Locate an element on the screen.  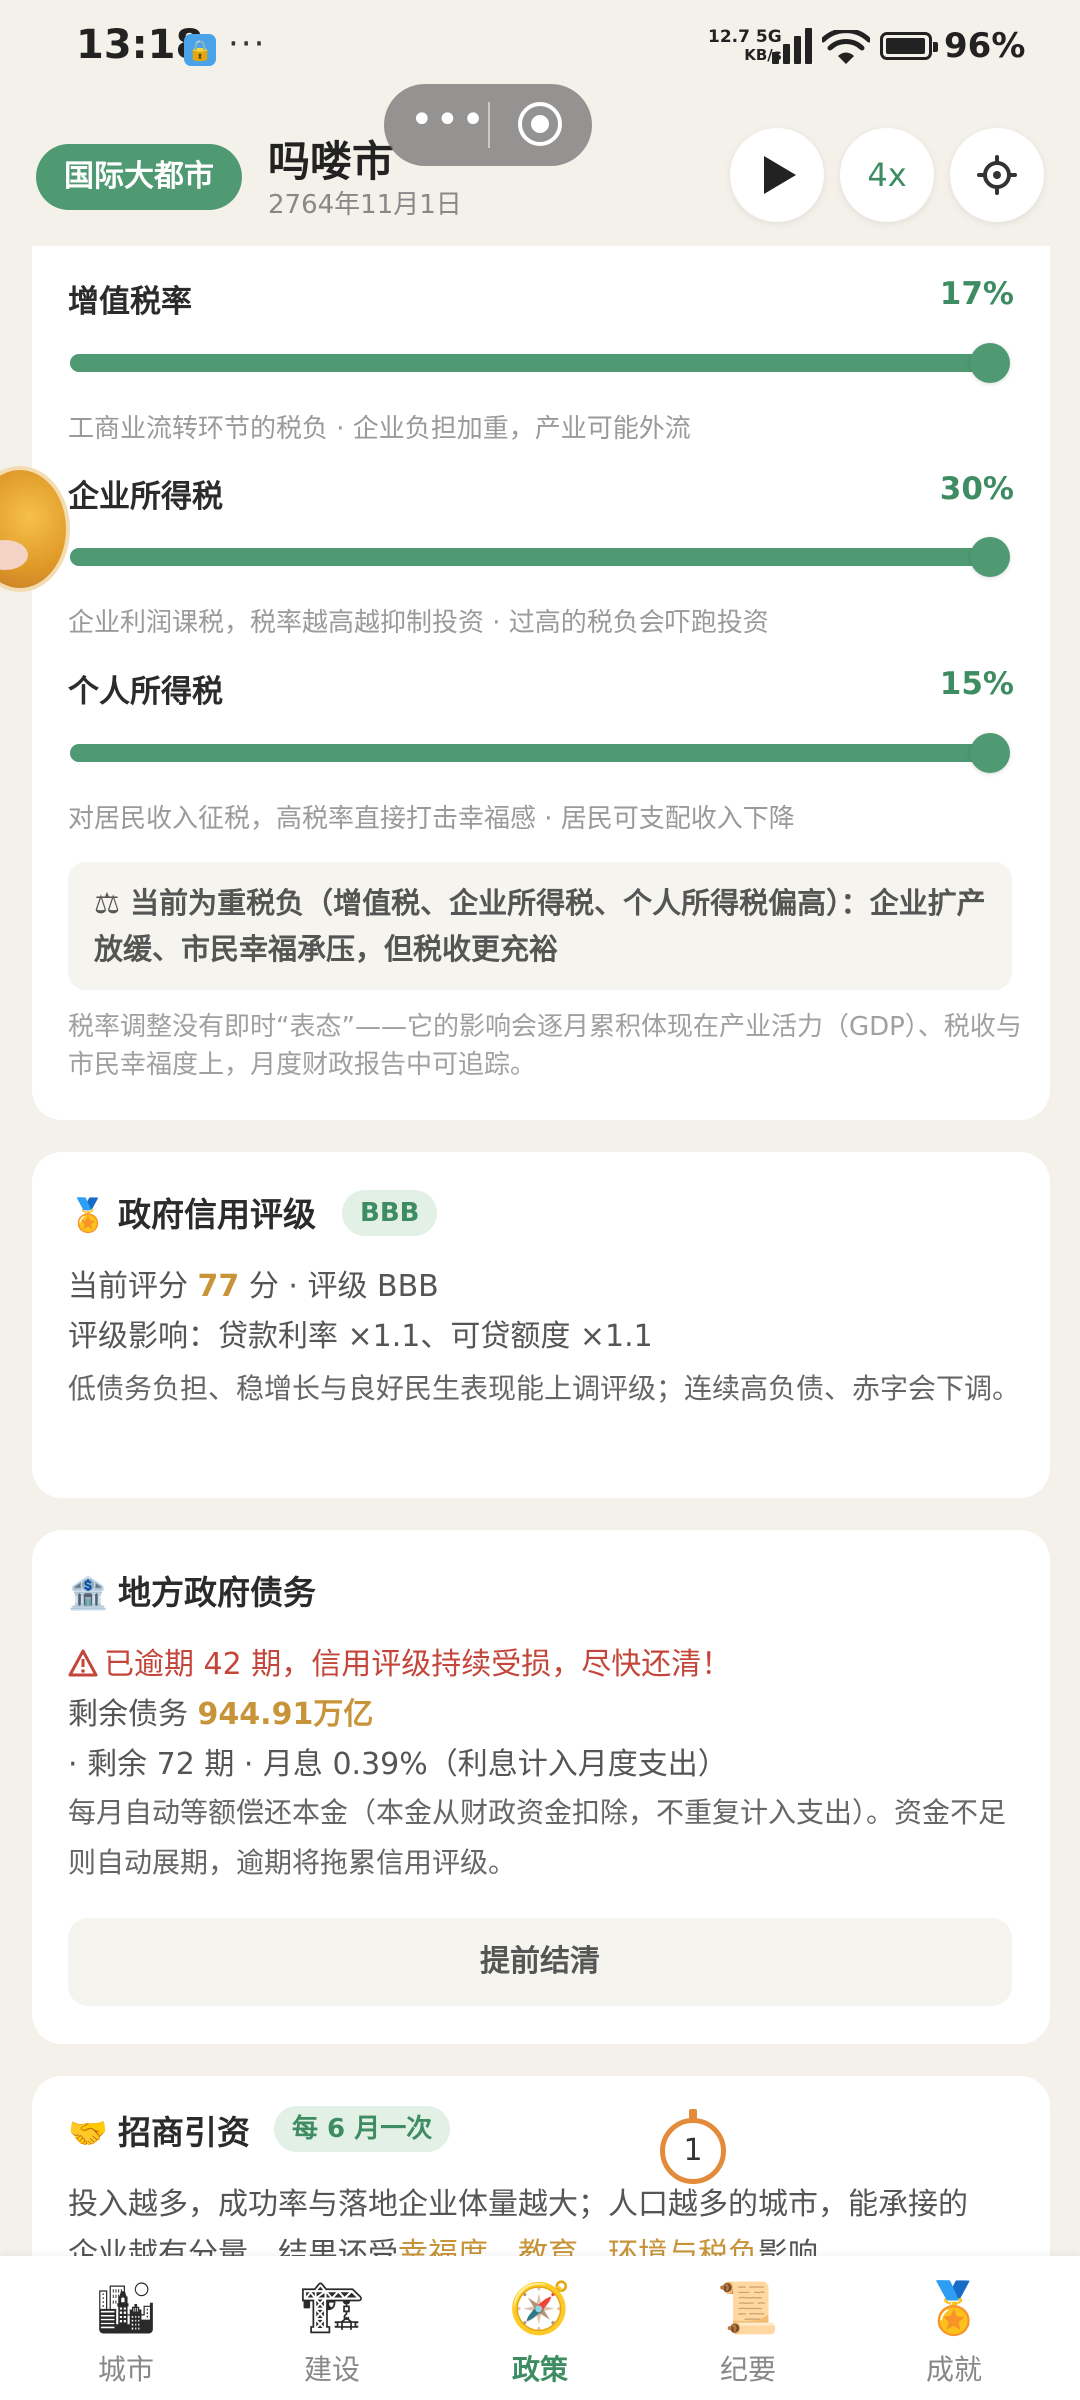
handshake-icon: 🤝 is located at coordinates (88, 2133).